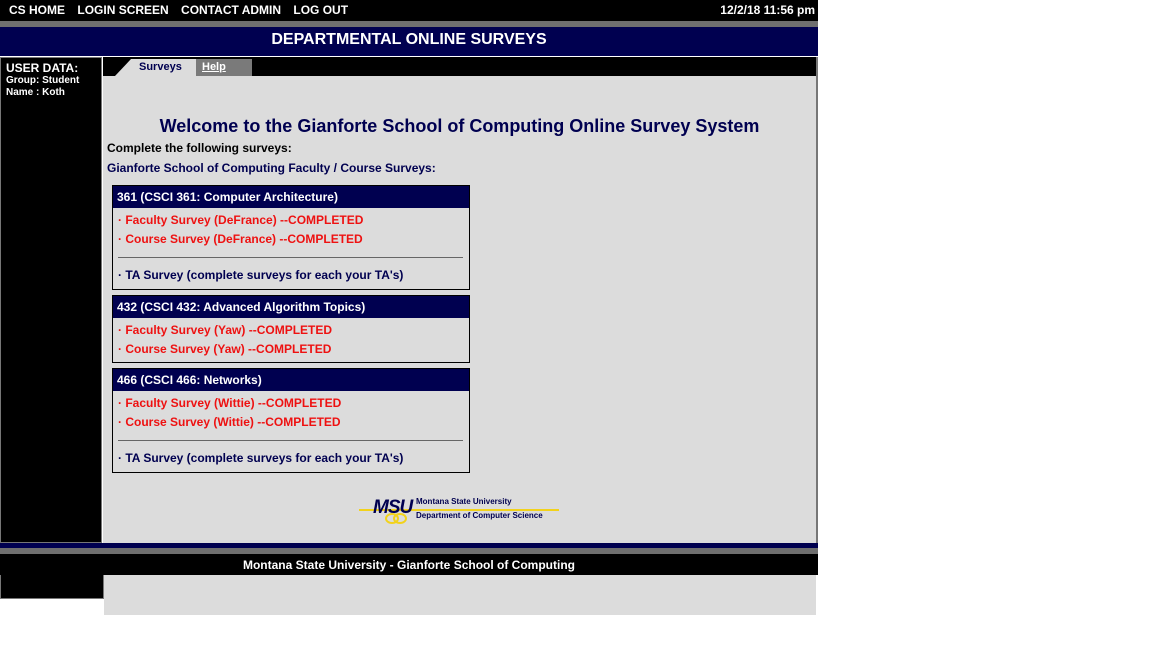  I want to click on course-survey-link: · Course Survey (Wittie) --COMPLETED, so click(229, 422).